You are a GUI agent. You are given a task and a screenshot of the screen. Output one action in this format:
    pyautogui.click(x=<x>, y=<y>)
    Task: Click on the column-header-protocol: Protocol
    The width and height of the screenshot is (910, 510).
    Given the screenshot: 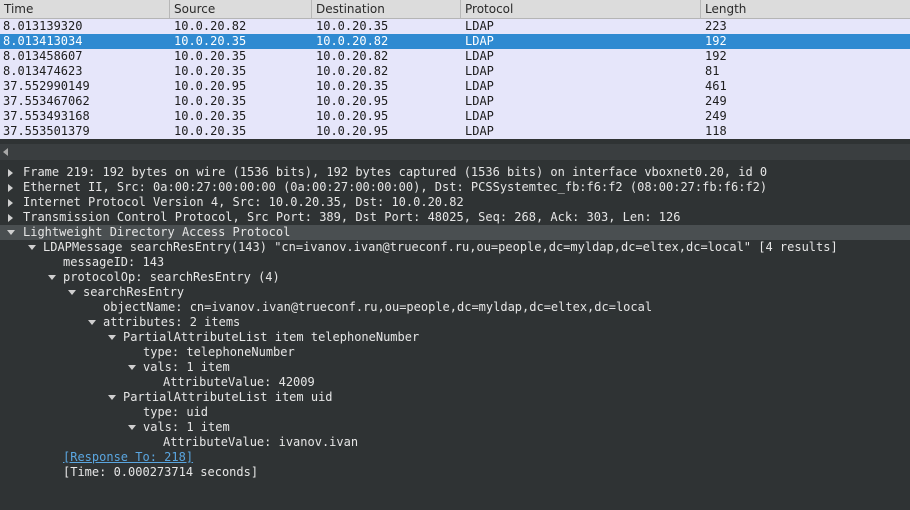 What is the action you would take?
    pyautogui.click(x=581, y=9)
    